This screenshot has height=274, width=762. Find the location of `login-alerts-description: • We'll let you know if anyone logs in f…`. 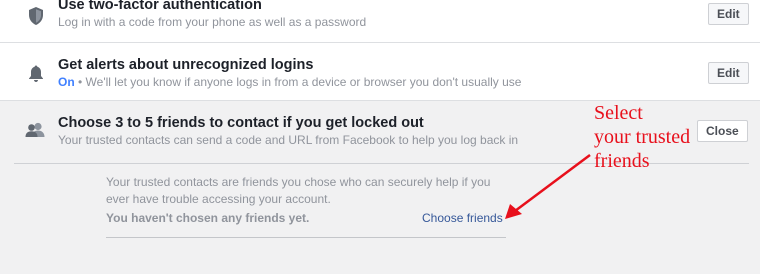

login-alerts-description: • We'll let you know if anyone logs in f… is located at coordinates (298, 82).